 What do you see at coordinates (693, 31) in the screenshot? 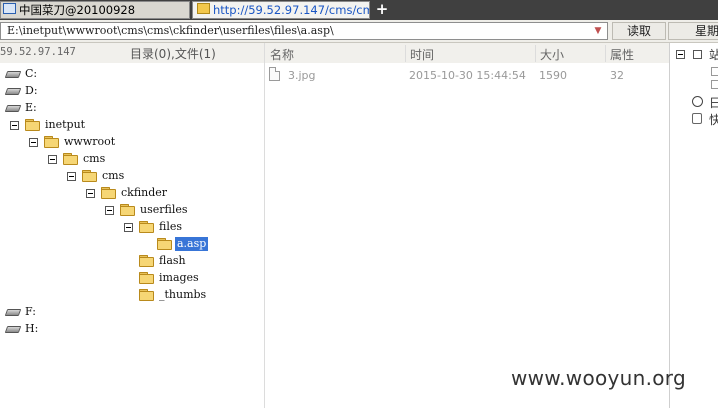
I see `calendar-button: 星期` at bounding box center [693, 31].